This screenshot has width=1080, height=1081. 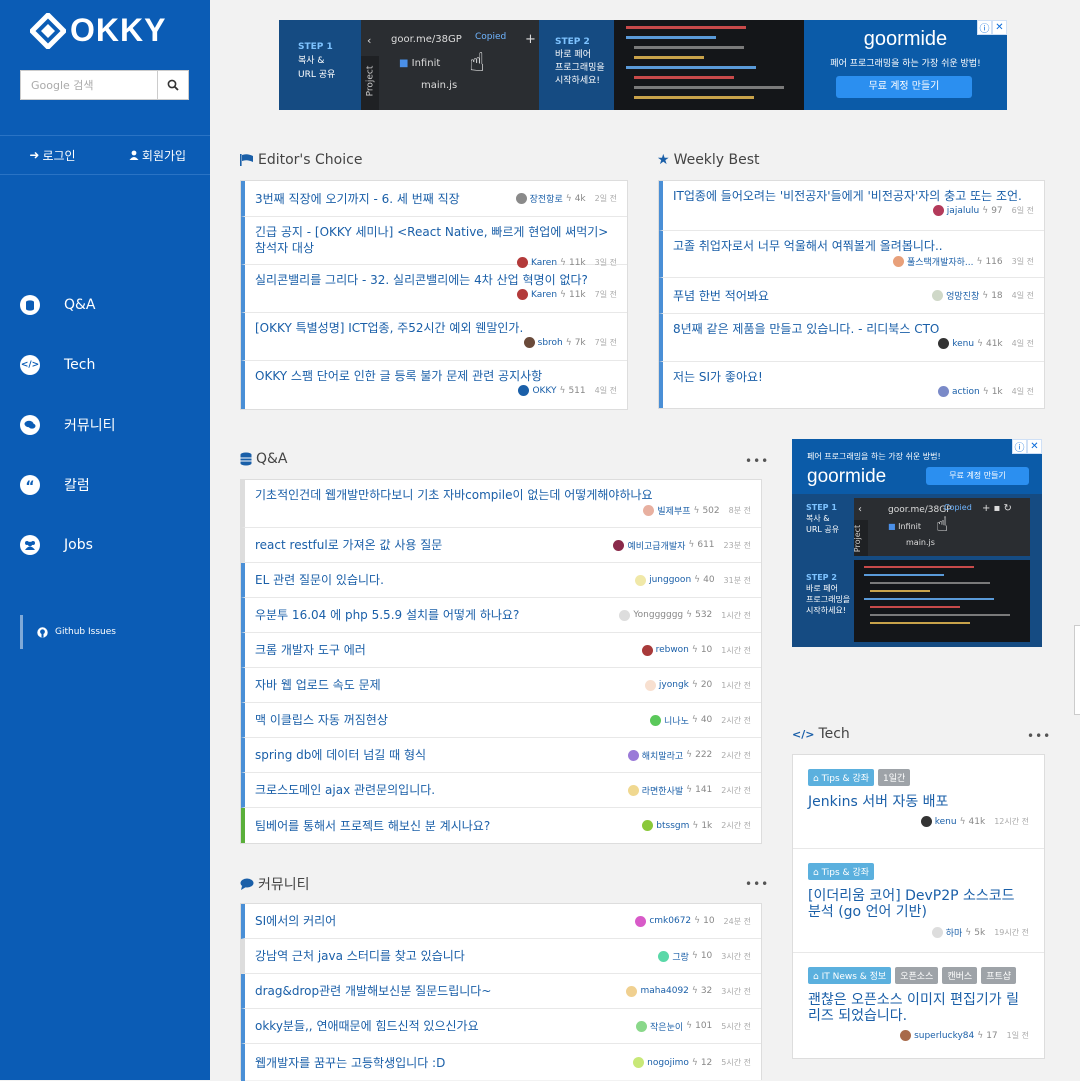 What do you see at coordinates (501, 1026) in the screenshot?
I see `list-item: okky분들,, 연애때문에 힘드신적 있으신가요 작은눈이 ϟ 101 5시간 전` at bounding box center [501, 1026].